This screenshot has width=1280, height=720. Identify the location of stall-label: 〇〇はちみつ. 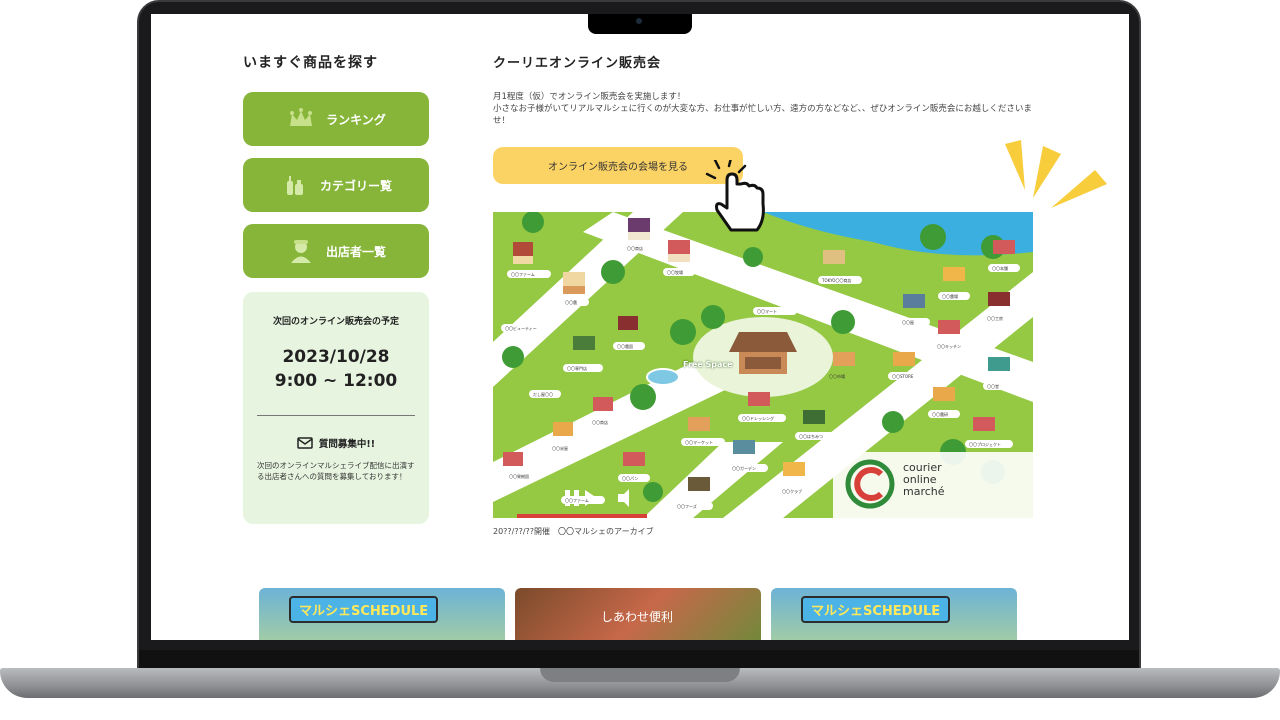
(811, 437).